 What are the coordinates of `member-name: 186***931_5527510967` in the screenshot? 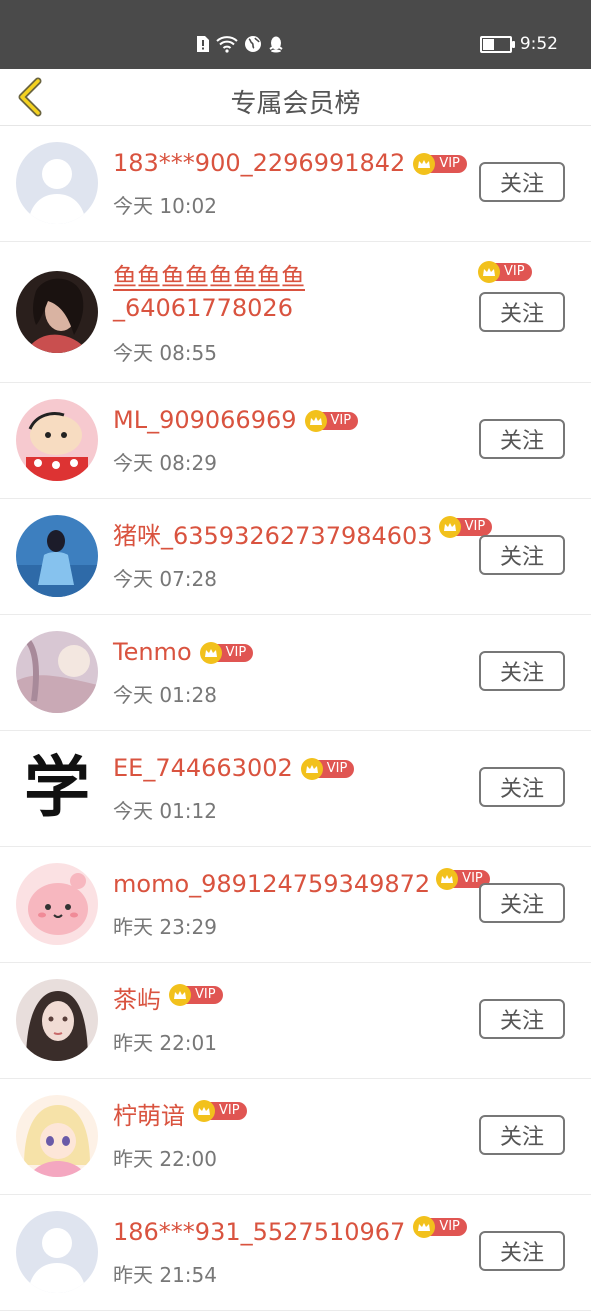 It's located at (259, 1232).